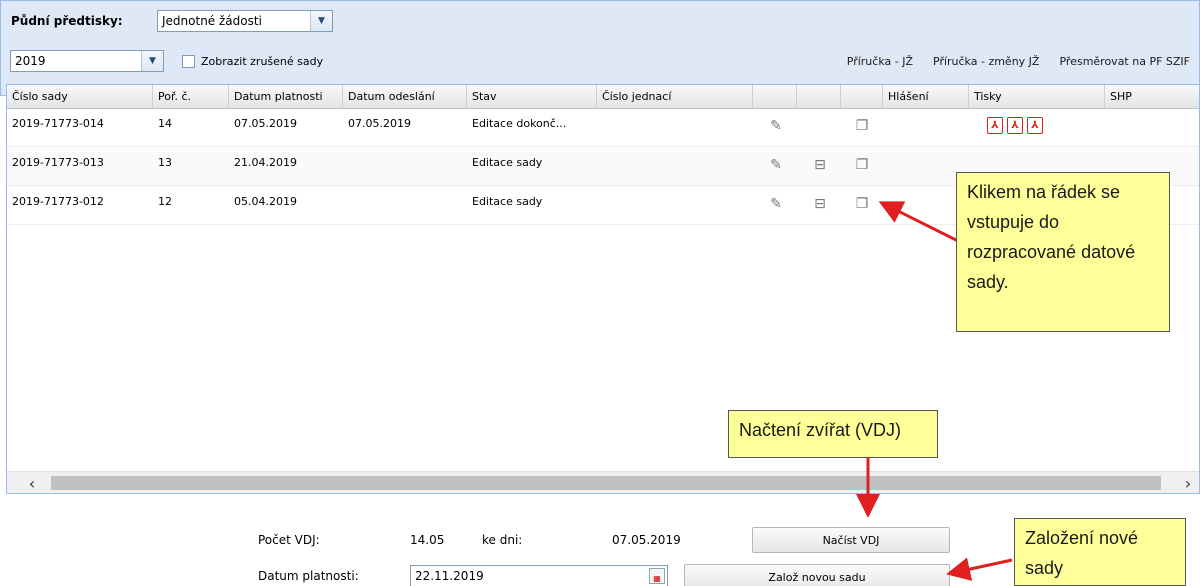 This screenshot has width=1200, height=586. Describe the element at coordinates (212, 21) in the screenshot. I see `forms-select-value: Jednotné žádosti` at that location.